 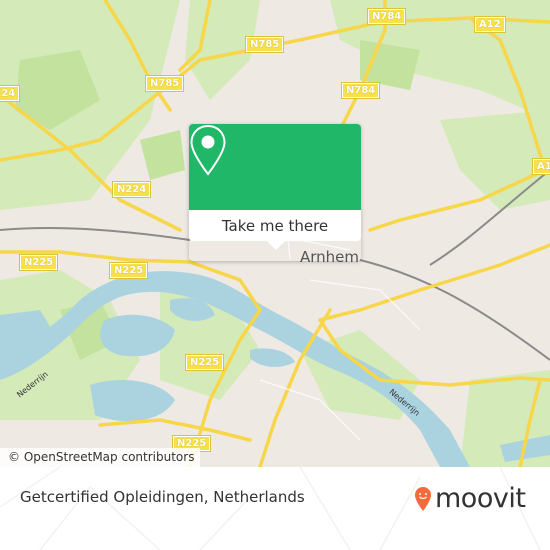 I want to click on moovit-wordmark: moovit, so click(x=480, y=498).